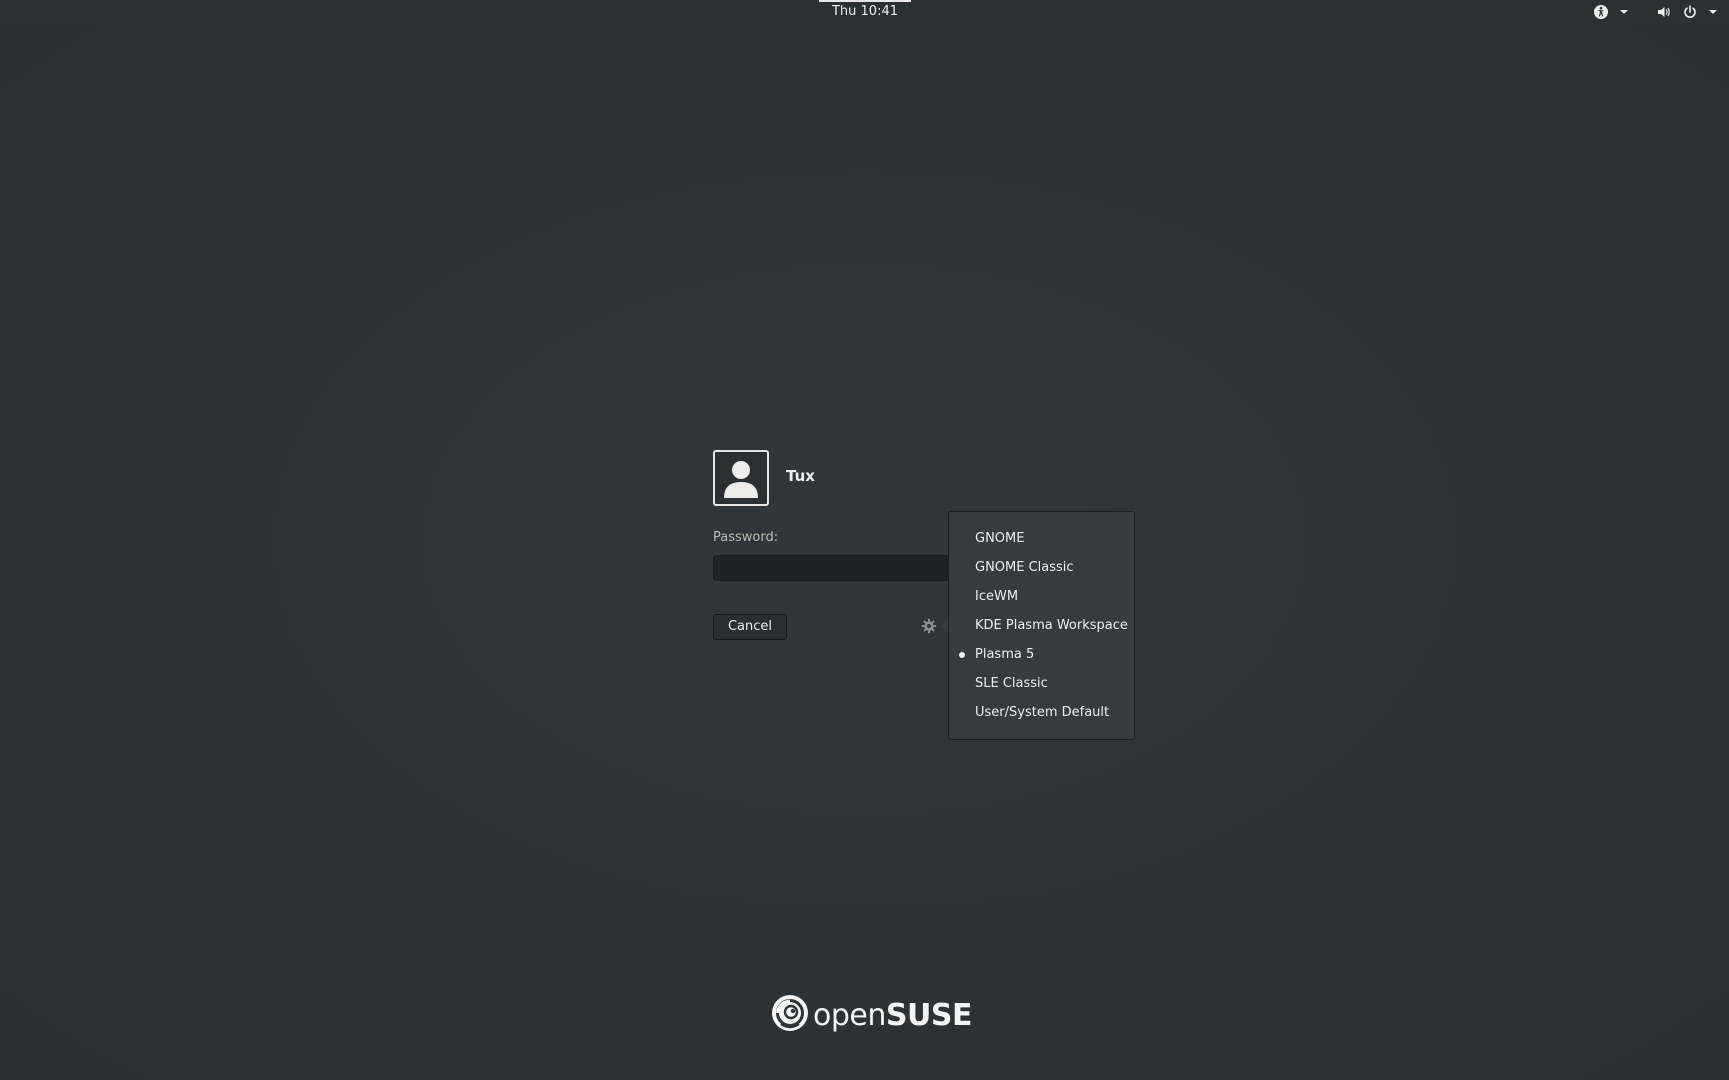 The width and height of the screenshot is (1729, 1080). I want to click on volume-icon, so click(1664, 12).